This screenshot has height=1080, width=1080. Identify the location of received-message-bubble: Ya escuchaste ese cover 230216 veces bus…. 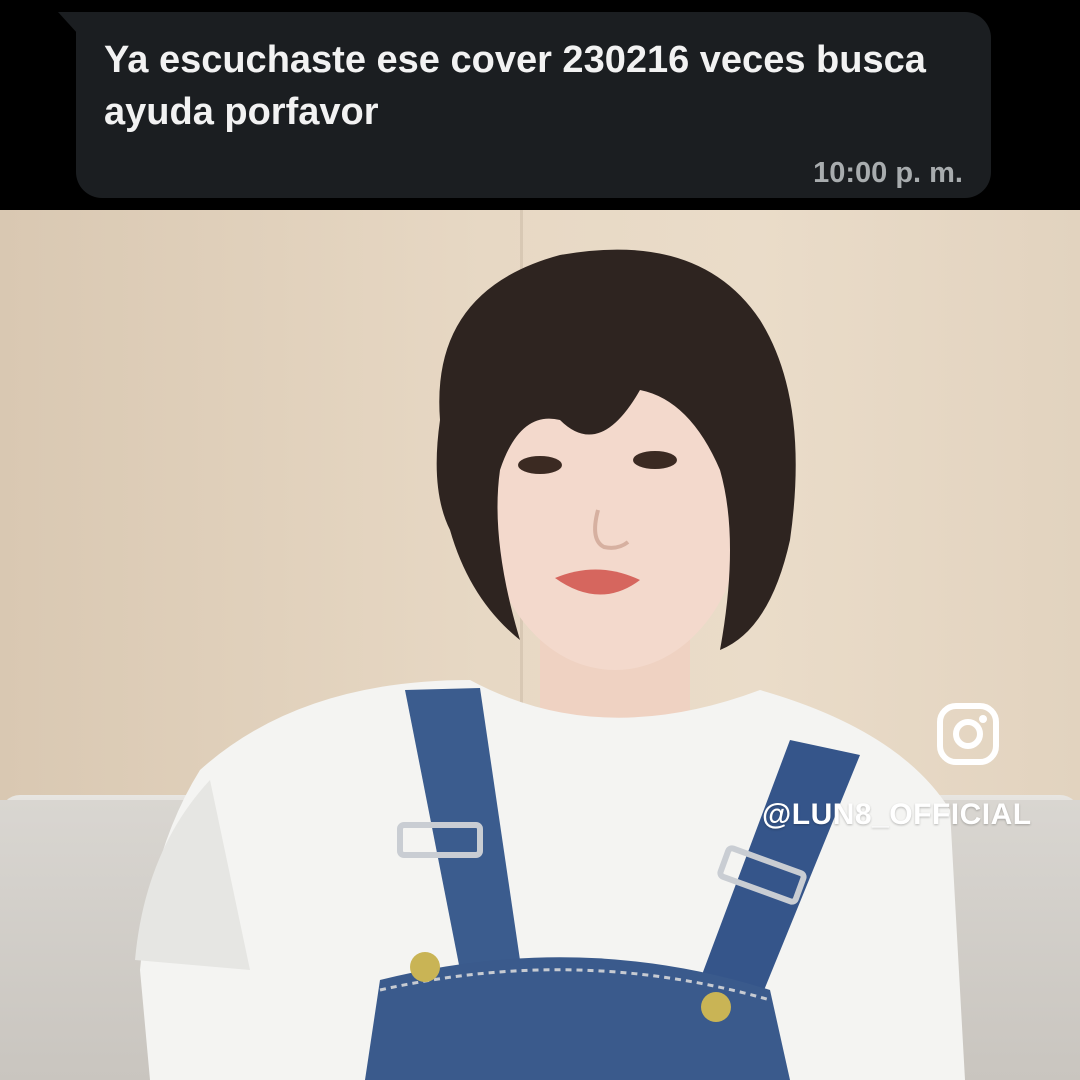
(533, 105).